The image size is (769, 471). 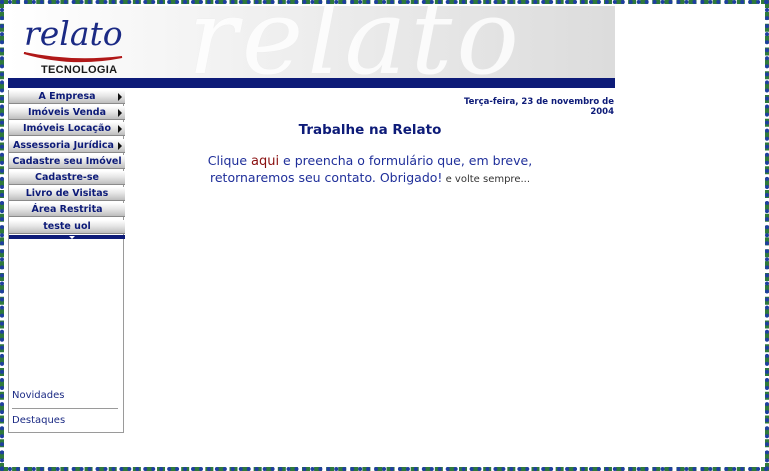 What do you see at coordinates (311, 83) in the screenshot?
I see `header-bar` at bounding box center [311, 83].